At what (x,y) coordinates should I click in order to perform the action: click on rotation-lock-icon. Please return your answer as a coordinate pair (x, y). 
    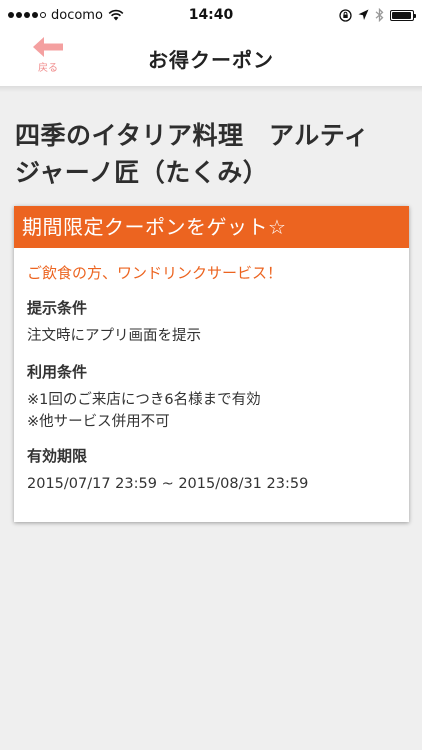
    Looking at the image, I should click on (345, 15).